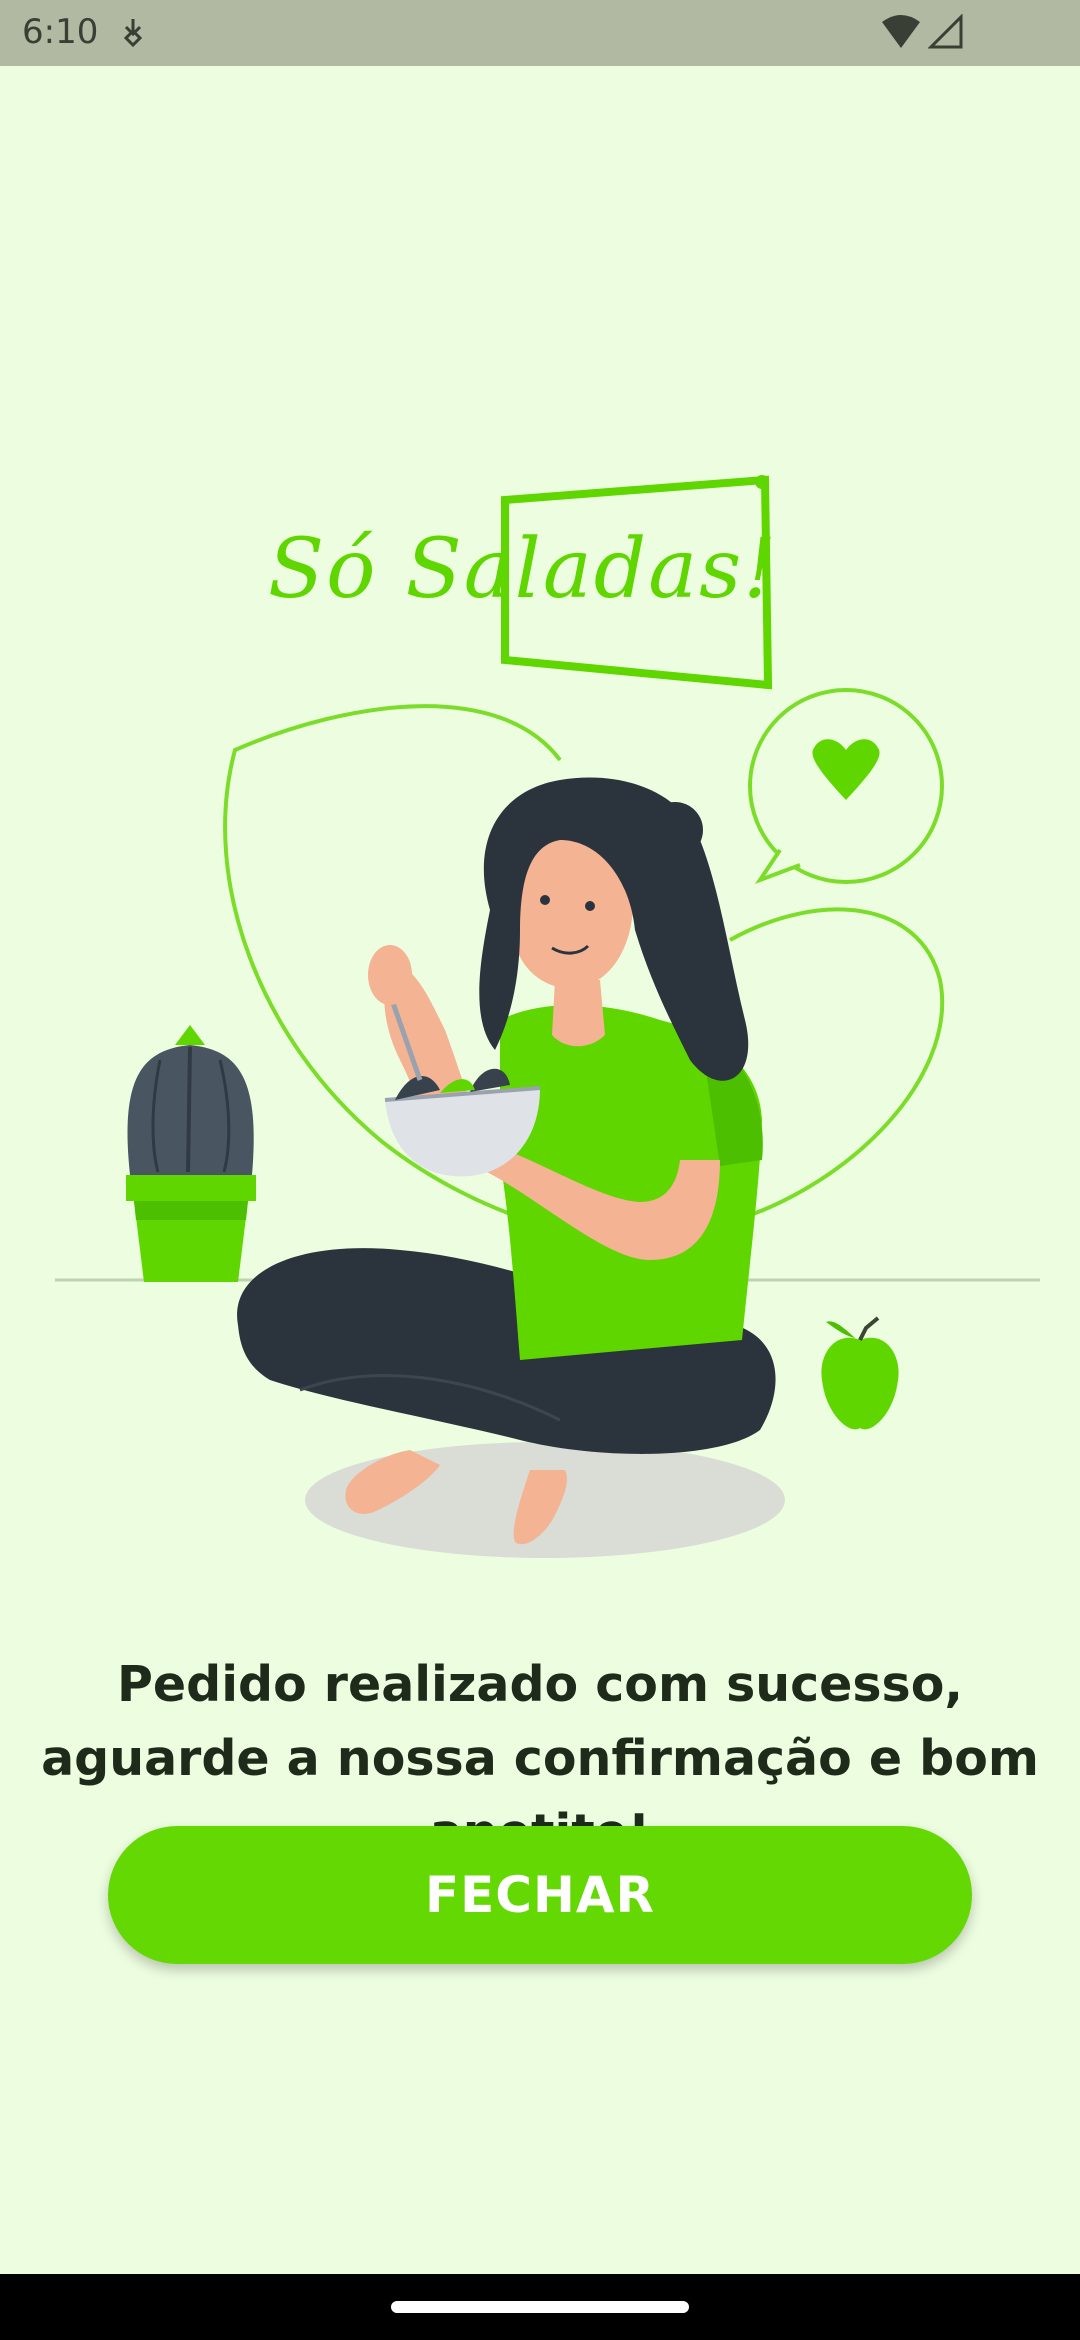 This screenshot has width=1080, height=2340. Describe the element at coordinates (540, 33) in the screenshot. I see `status-bar: 6:10` at that location.